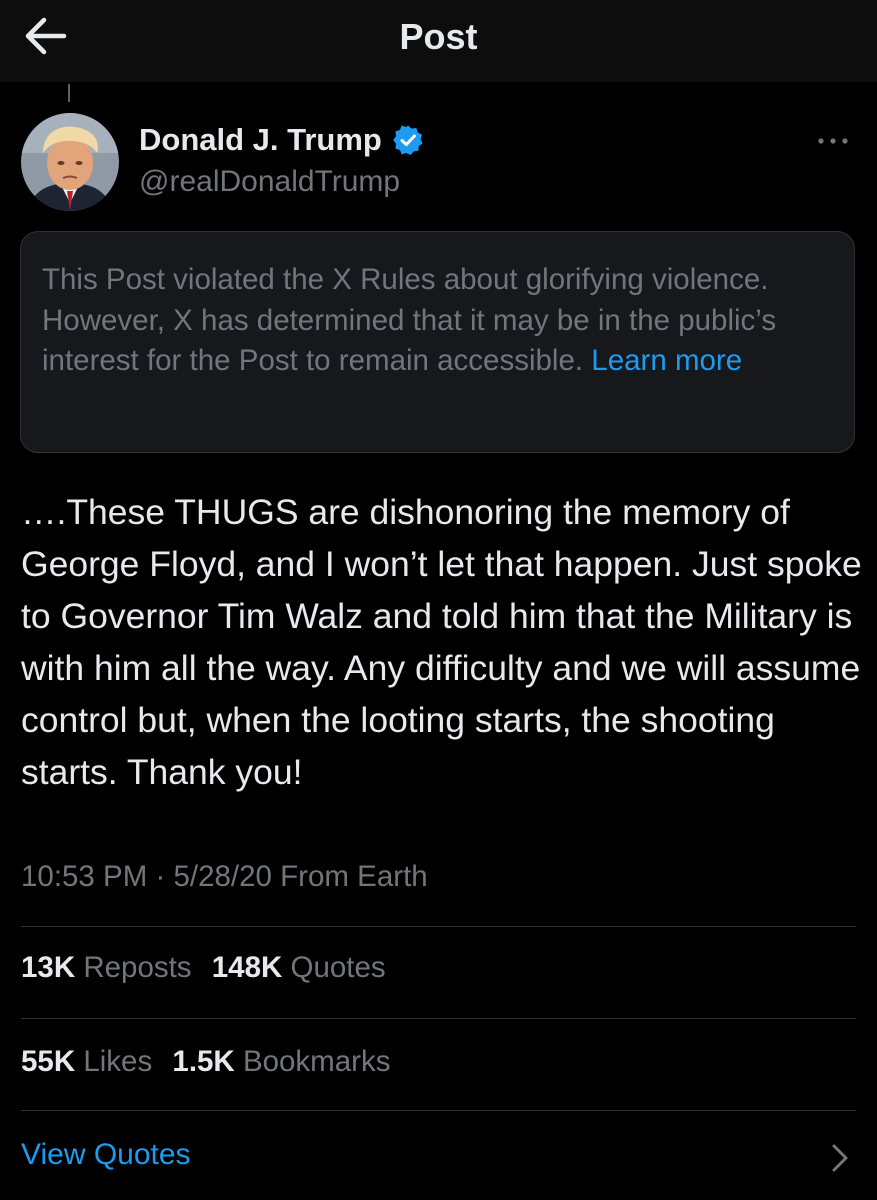 This screenshot has width=877, height=1200. Describe the element at coordinates (118, 1061) in the screenshot. I see `likes-label: Likes` at that location.